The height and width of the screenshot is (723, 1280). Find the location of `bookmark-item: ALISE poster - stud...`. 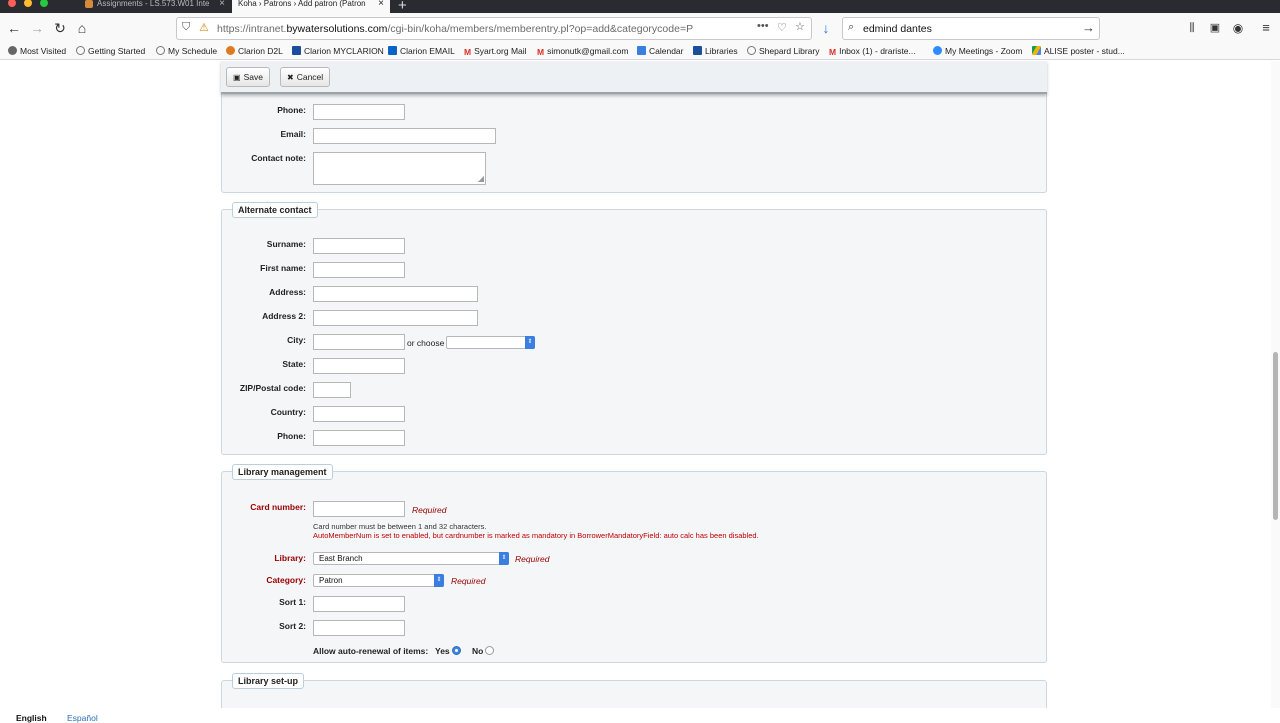

bookmark-item: ALISE poster - stud... is located at coordinates (1078, 51).